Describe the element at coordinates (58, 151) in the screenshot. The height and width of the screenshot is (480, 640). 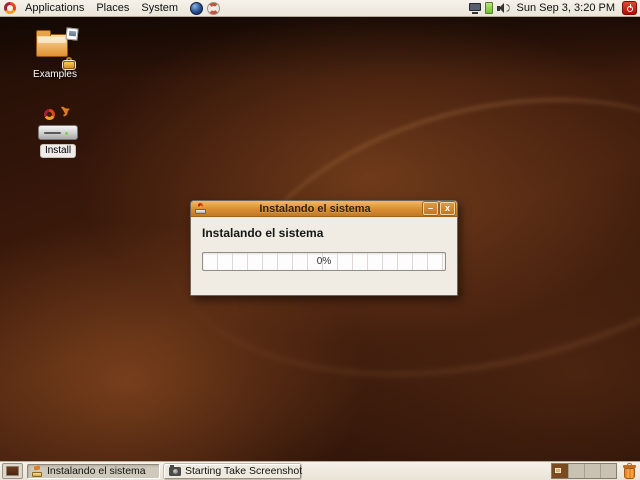
I see `icon-label: Install` at that location.